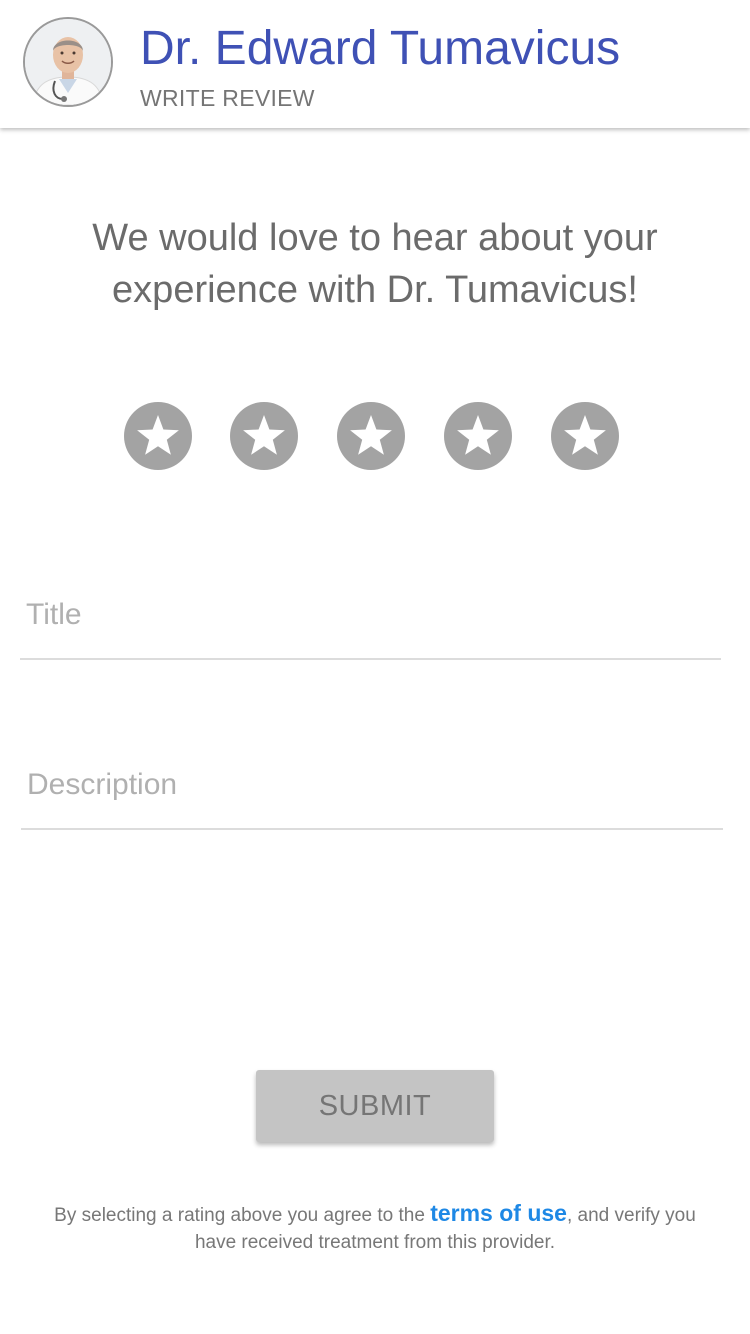  I want to click on doctor-photo-icon, so click(68, 62).